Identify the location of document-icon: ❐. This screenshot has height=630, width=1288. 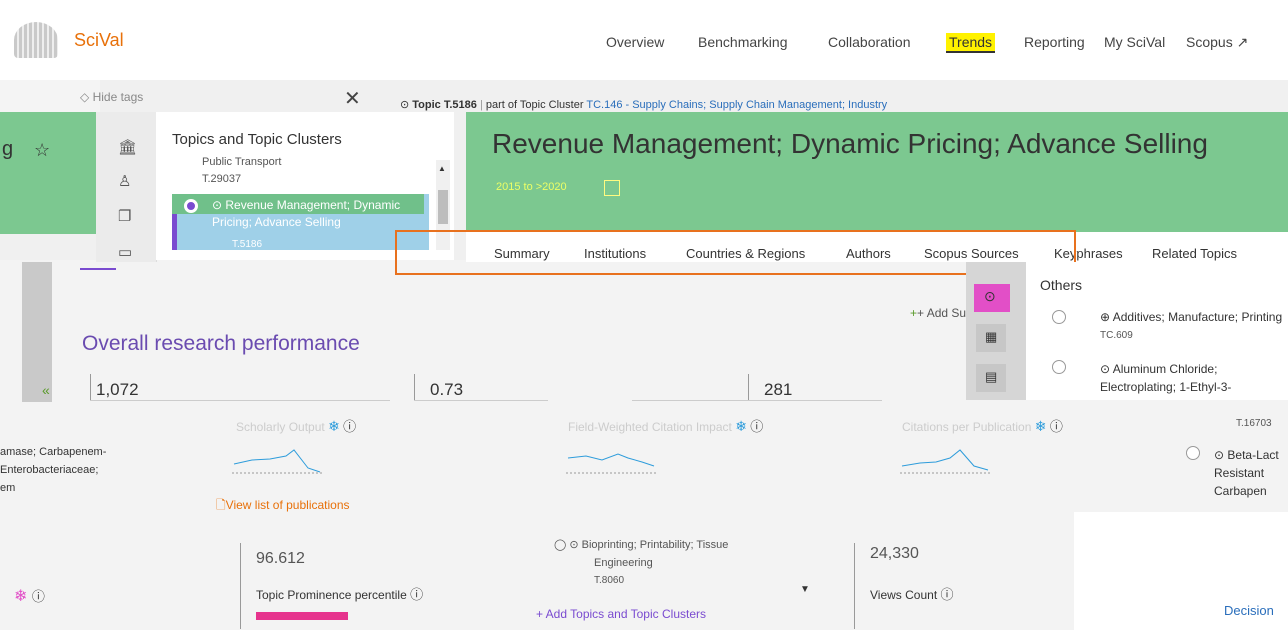
(124, 216).